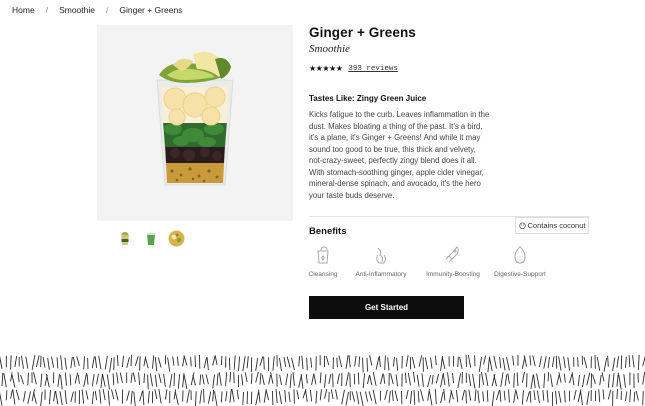  What do you see at coordinates (323, 261) in the screenshot?
I see `benefit-cleansing: Cleansing` at bounding box center [323, 261].